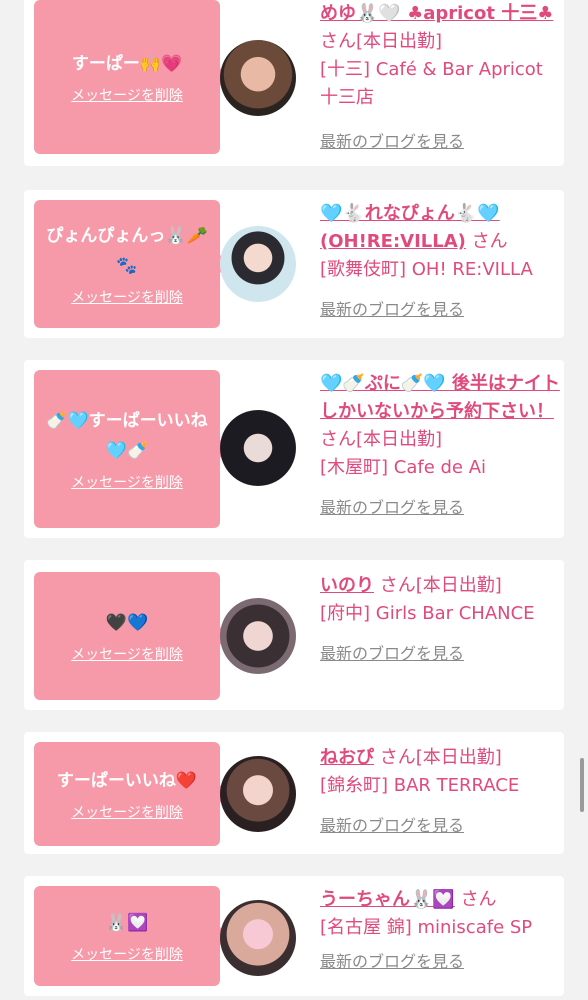 The image size is (588, 1000). Describe the element at coordinates (127, 781) in the screenshot. I see `message-text: すーぱーいいね❤️` at that location.